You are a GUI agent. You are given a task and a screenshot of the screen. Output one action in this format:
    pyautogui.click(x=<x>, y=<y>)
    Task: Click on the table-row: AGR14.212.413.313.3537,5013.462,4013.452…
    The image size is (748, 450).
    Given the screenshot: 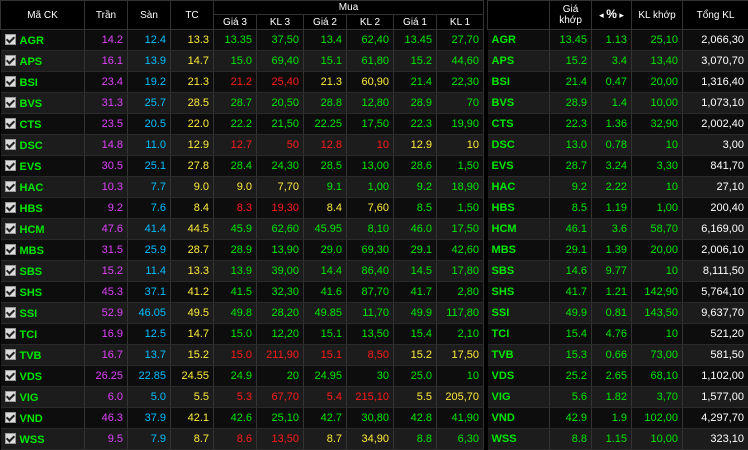 What is the action you would take?
    pyautogui.click(x=374, y=40)
    